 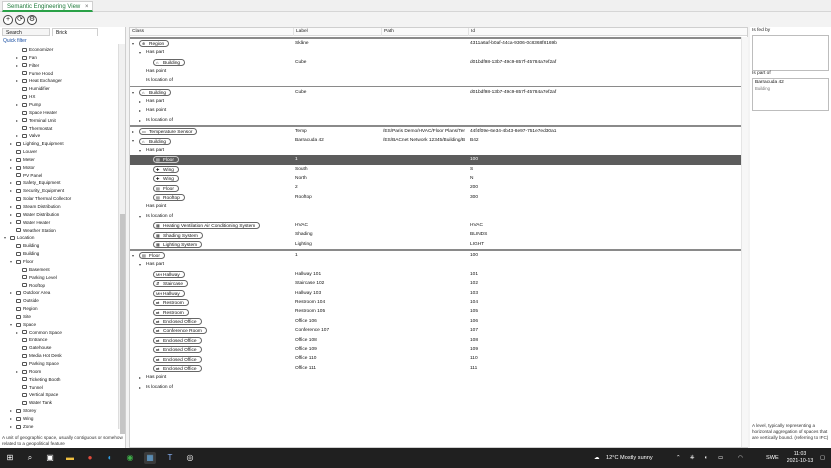 What do you see at coordinates (10, 458) in the screenshot?
I see `windows-start-icon: ⊞` at bounding box center [10, 458].